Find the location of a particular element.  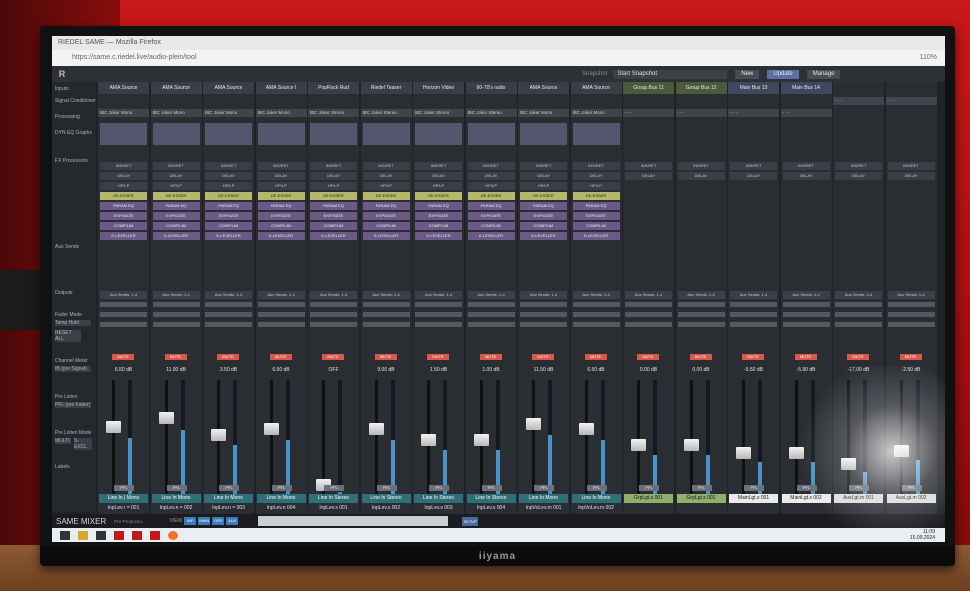

channel-name: Horizon Video is located at coordinates (438, 88).